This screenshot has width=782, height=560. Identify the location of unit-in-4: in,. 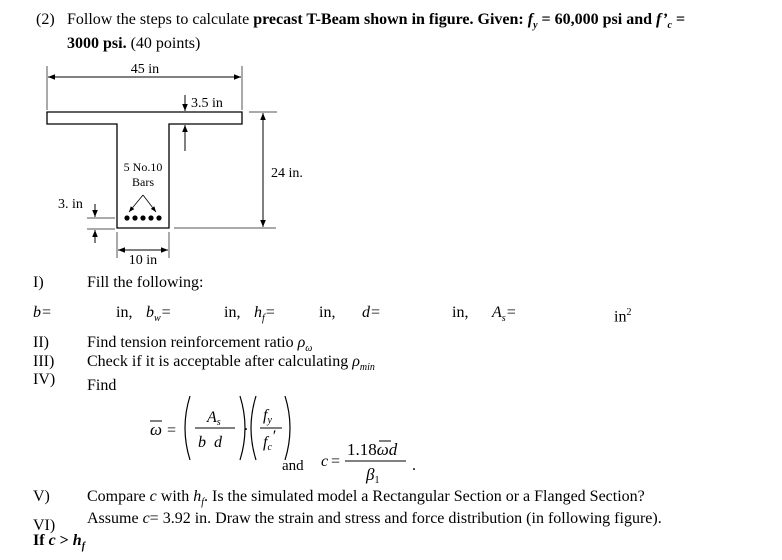
(460, 312).